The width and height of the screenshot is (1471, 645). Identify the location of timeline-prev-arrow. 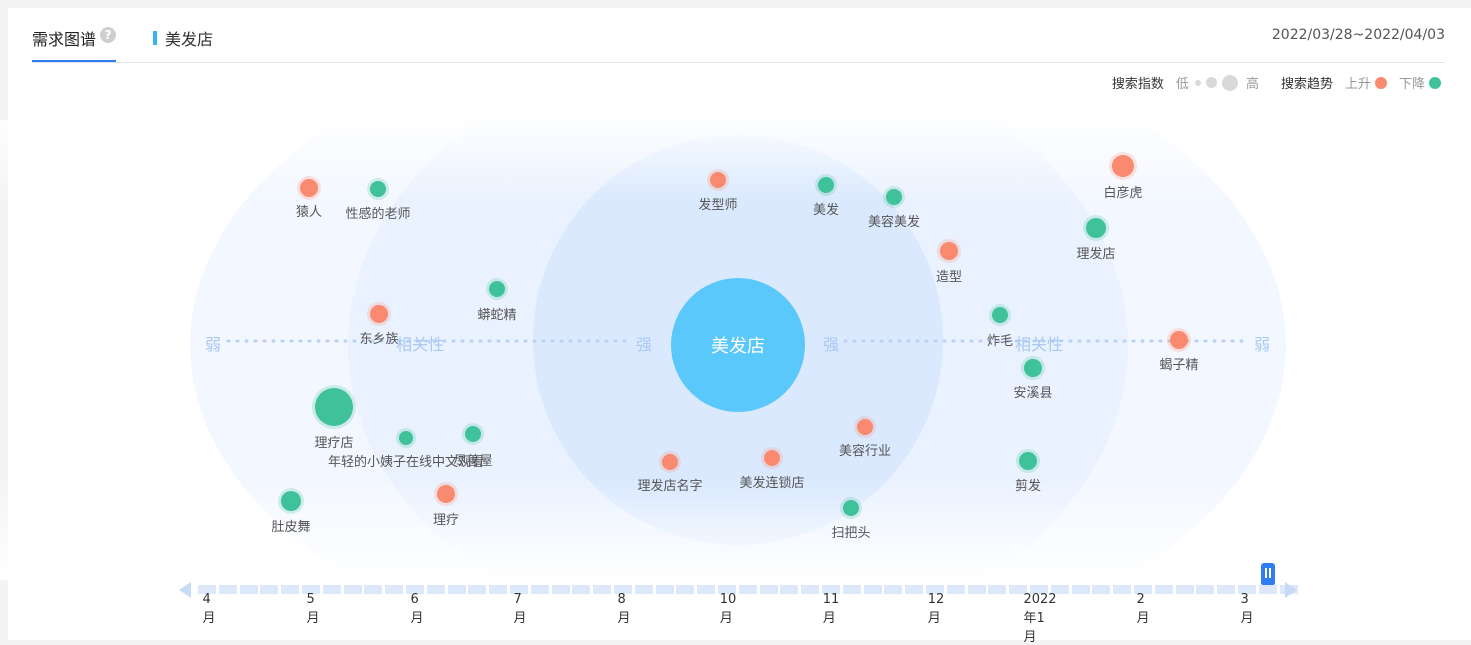
(185, 590).